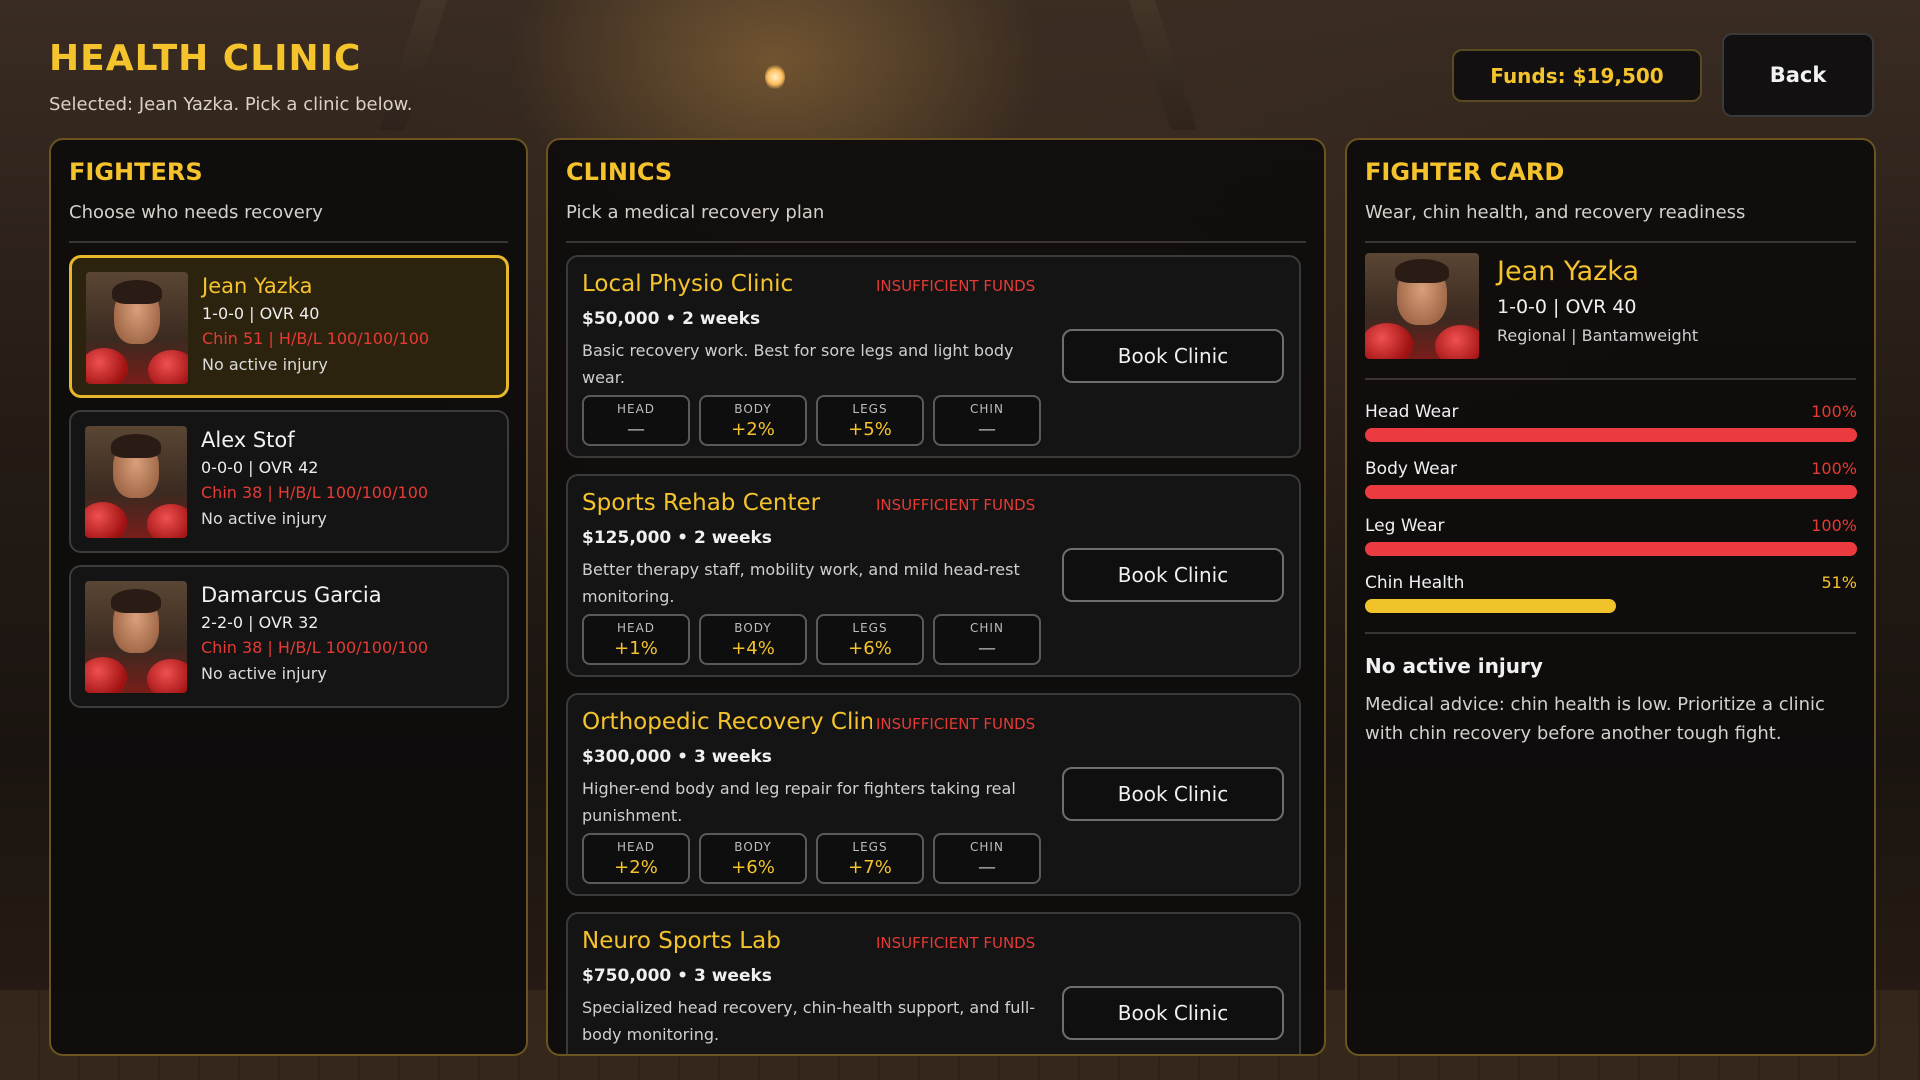  What do you see at coordinates (727, 722) in the screenshot?
I see `clinic-name: Orthopedic Recovery Clinic` at bounding box center [727, 722].